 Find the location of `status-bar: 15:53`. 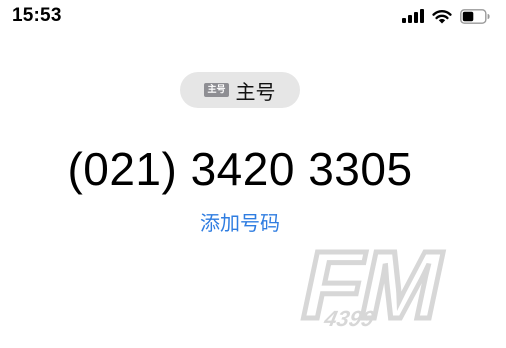

status-bar: 15:53 is located at coordinates (253, 17).